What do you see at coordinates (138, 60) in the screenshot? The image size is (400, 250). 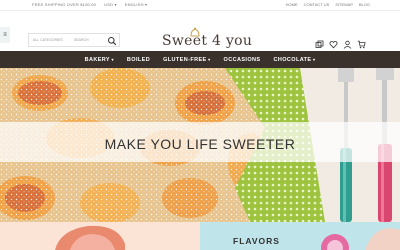 I see `nav-item-boiled: BOILED` at bounding box center [138, 60].